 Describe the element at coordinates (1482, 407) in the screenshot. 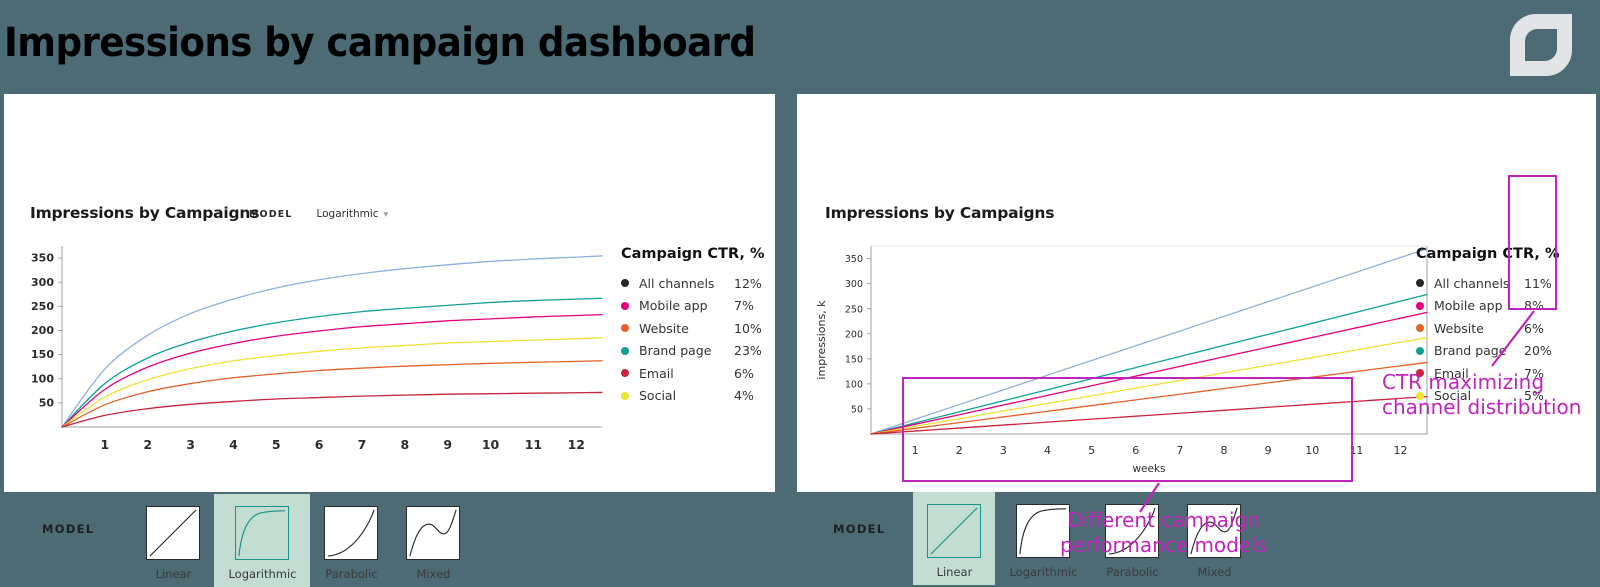

I see `ctr-annotation-line2: channel distribution` at that location.